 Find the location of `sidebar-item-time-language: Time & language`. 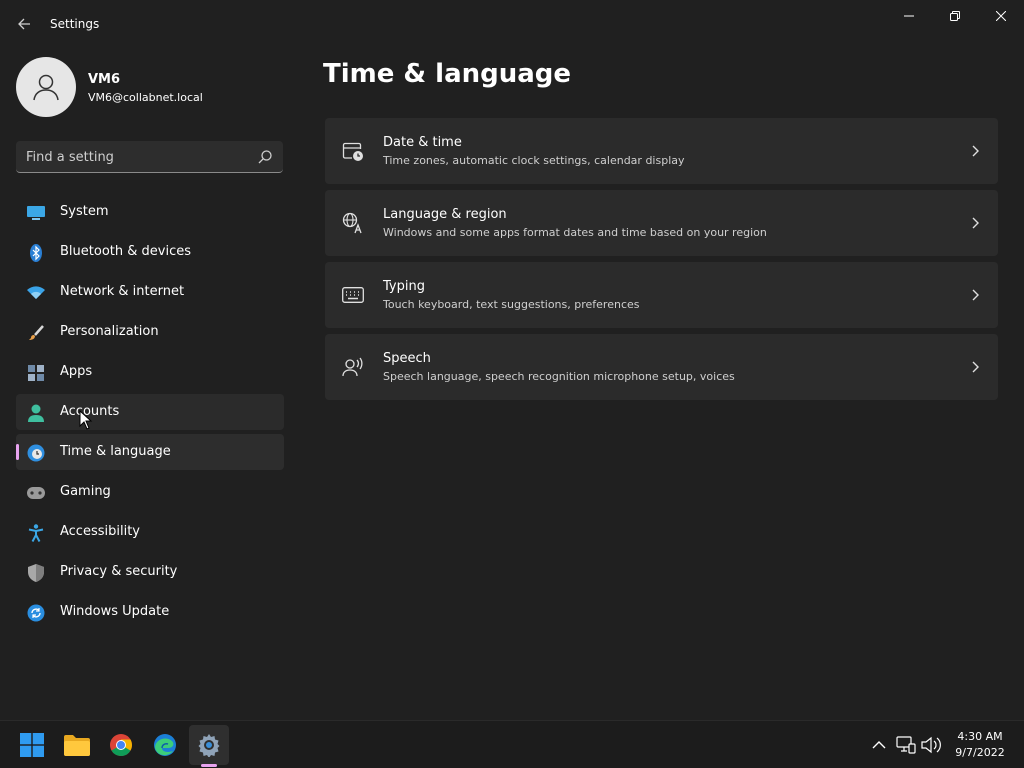

sidebar-item-time-language: Time & language is located at coordinates (150, 452).